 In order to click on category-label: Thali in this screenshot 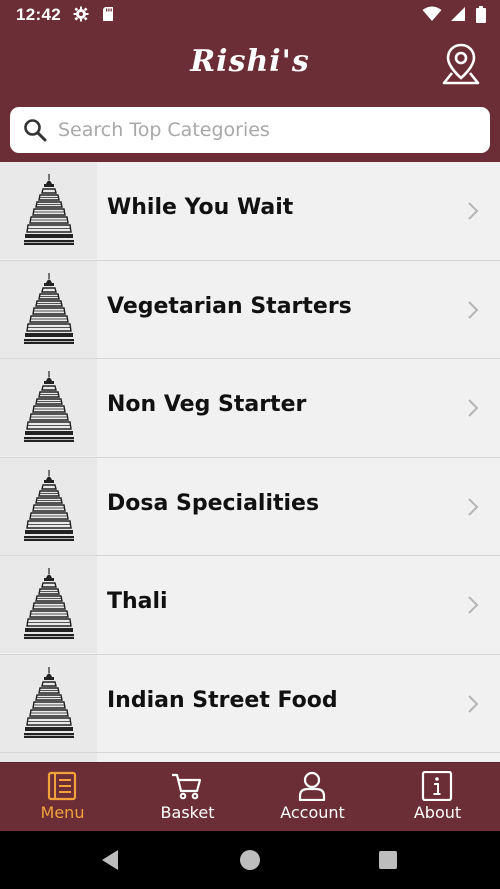, I will do `click(137, 601)`.